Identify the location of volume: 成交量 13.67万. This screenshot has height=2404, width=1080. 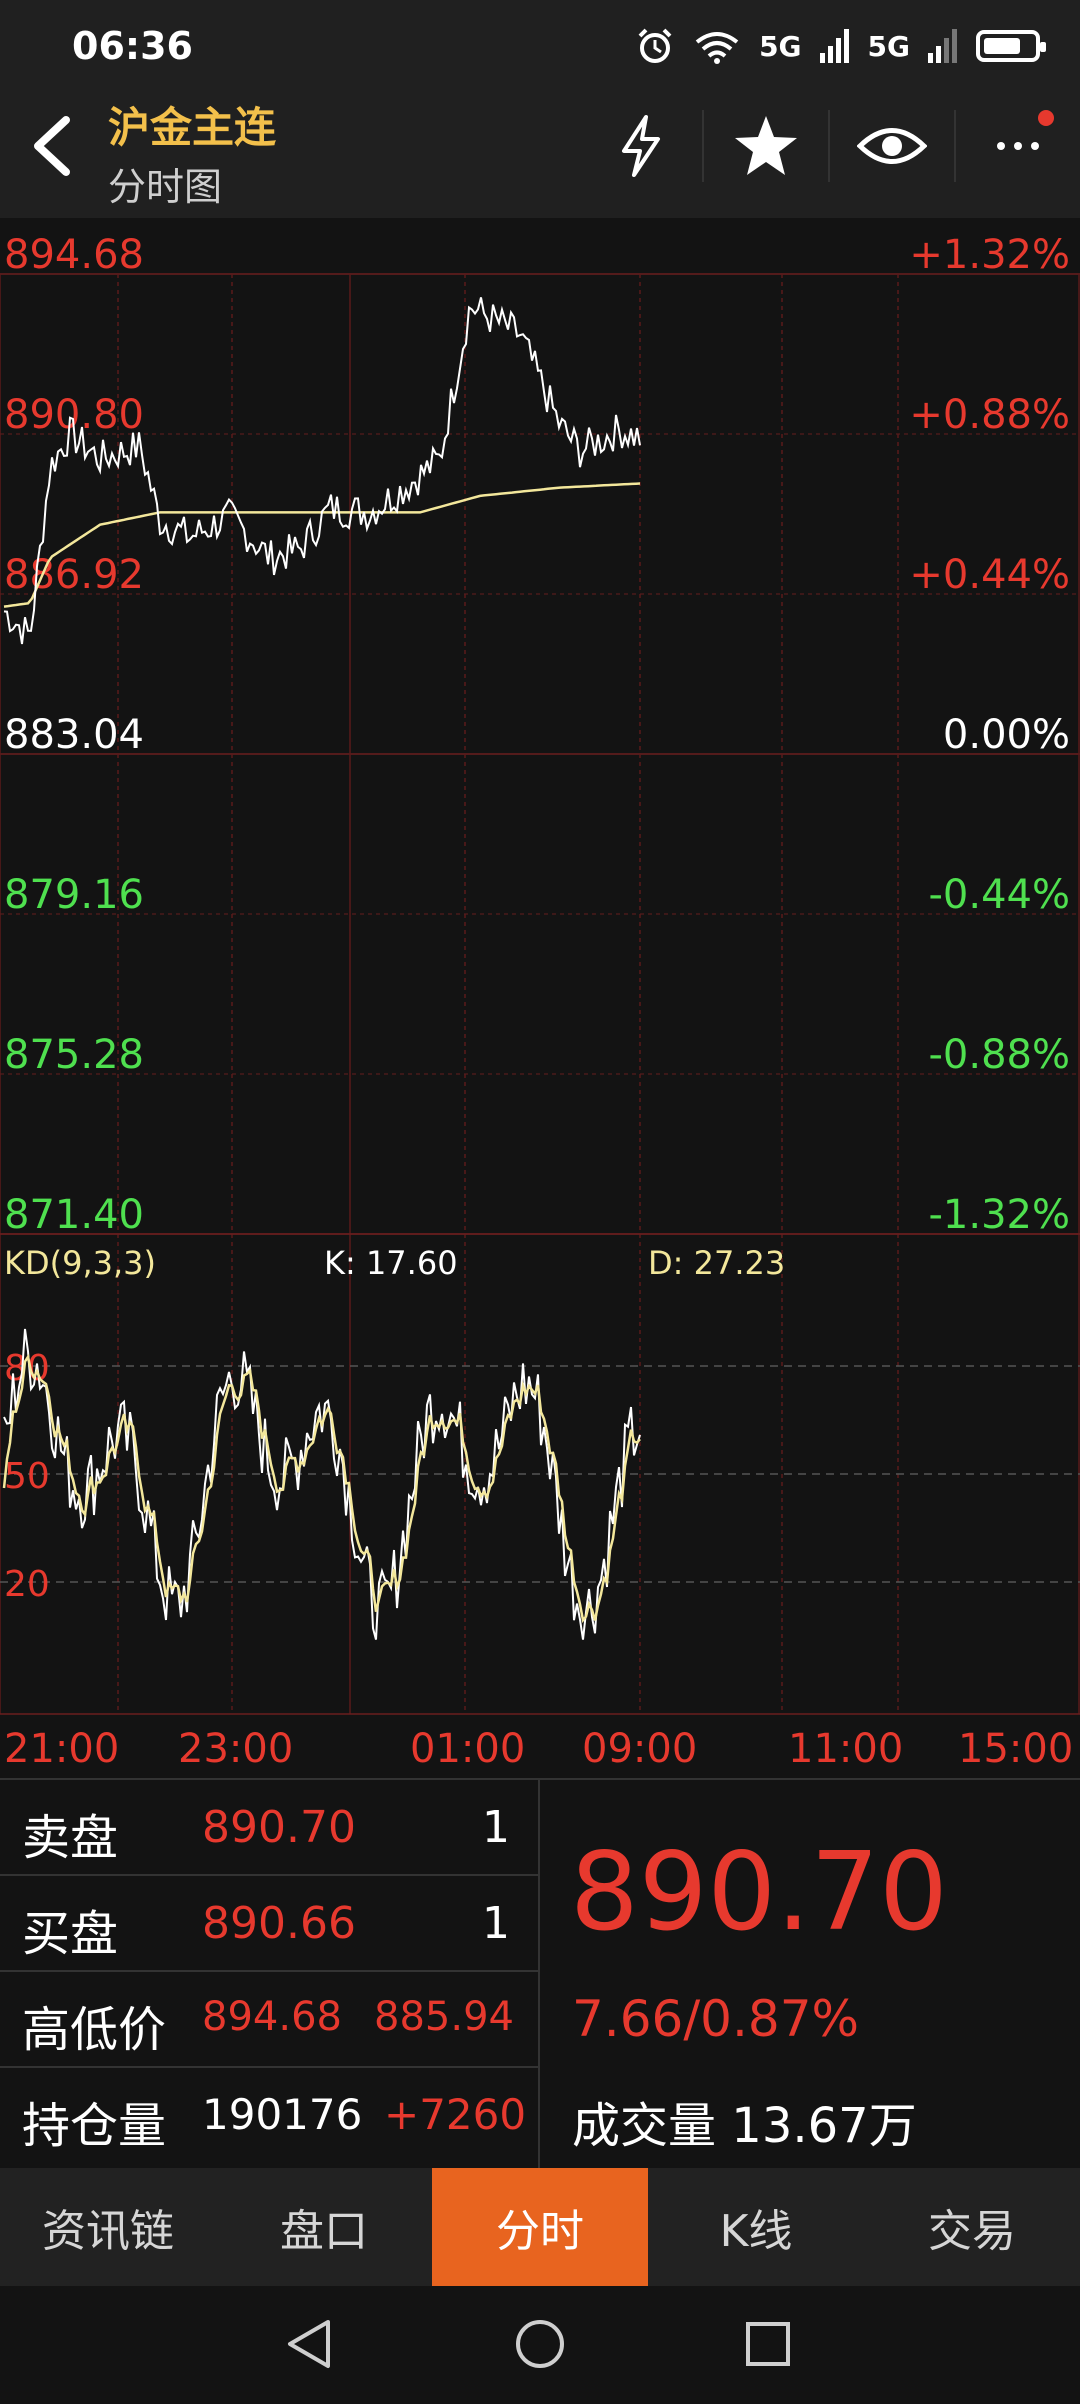
(744, 2121).